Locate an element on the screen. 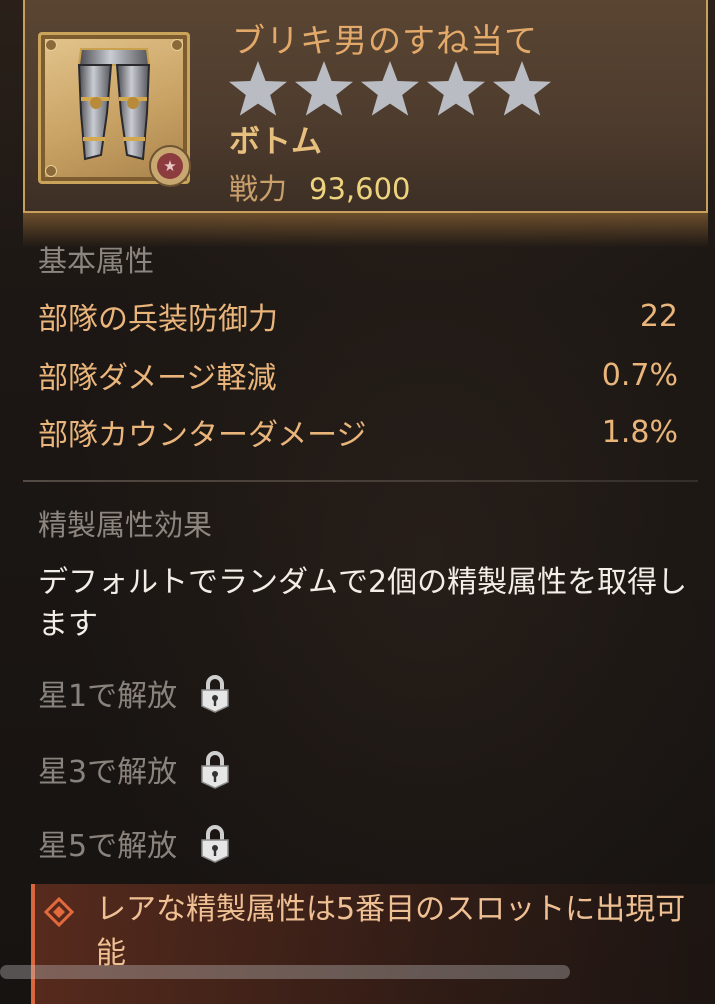 The height and width of the screenshot is (1004, 715). unlock-label: 星1で解放 is located at coordinates (108, 696).